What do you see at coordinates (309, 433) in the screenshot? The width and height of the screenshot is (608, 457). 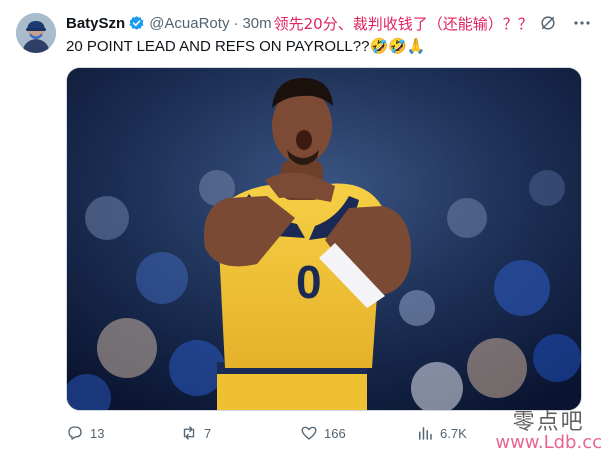 I see `heart-icon` at bounding box center [309, 433].